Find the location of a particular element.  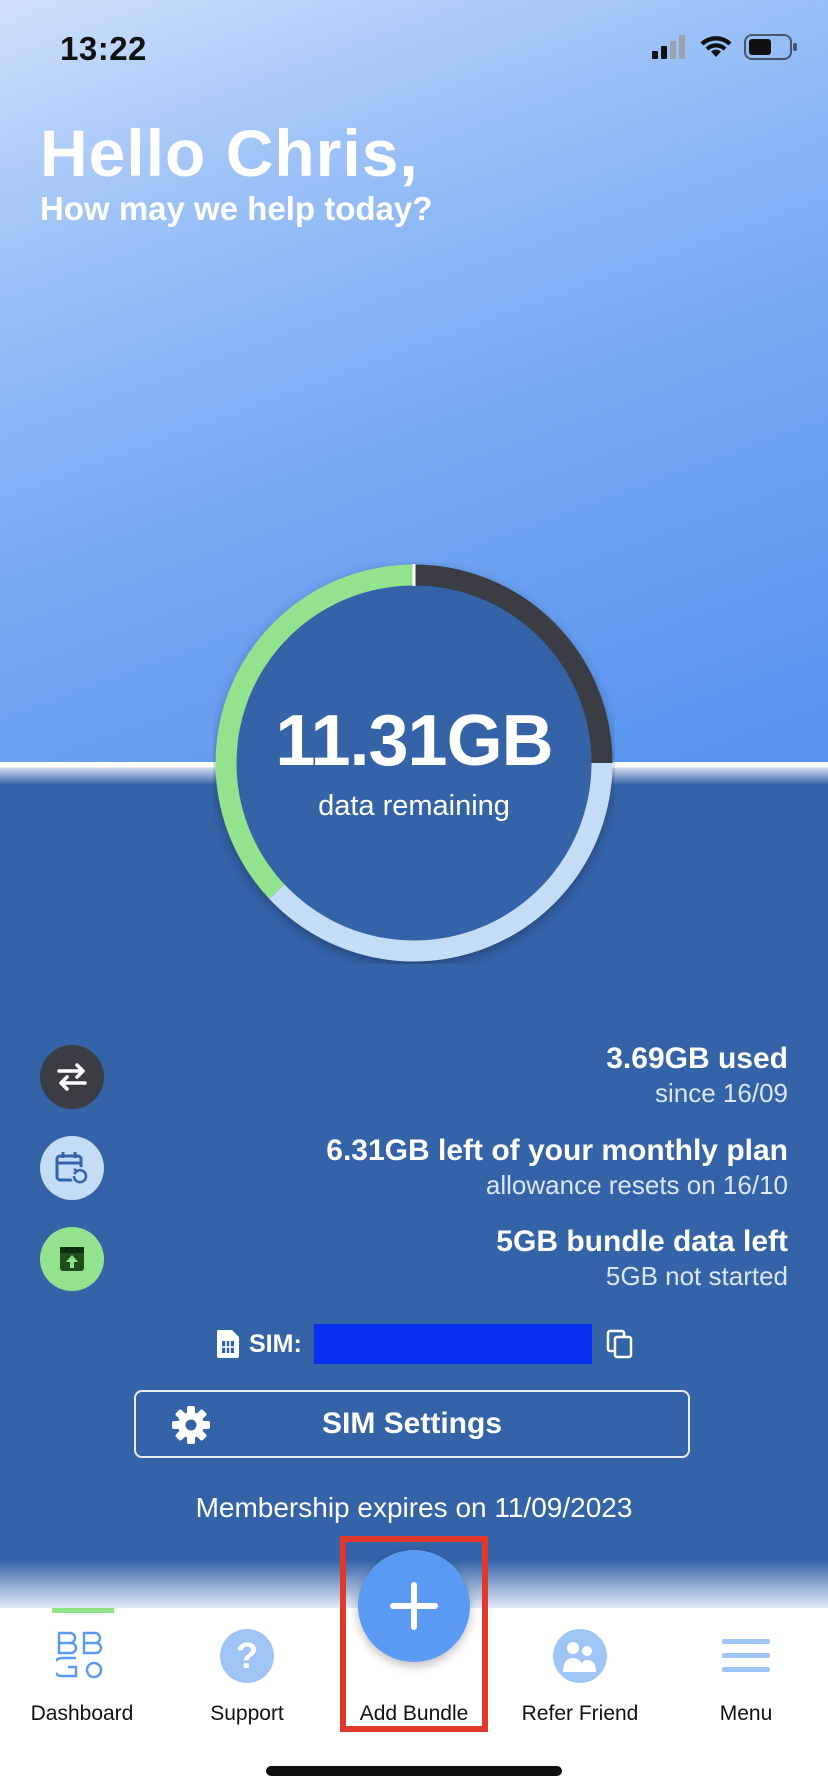

add-bundle-highlight is located at coordinates (414, 1634).